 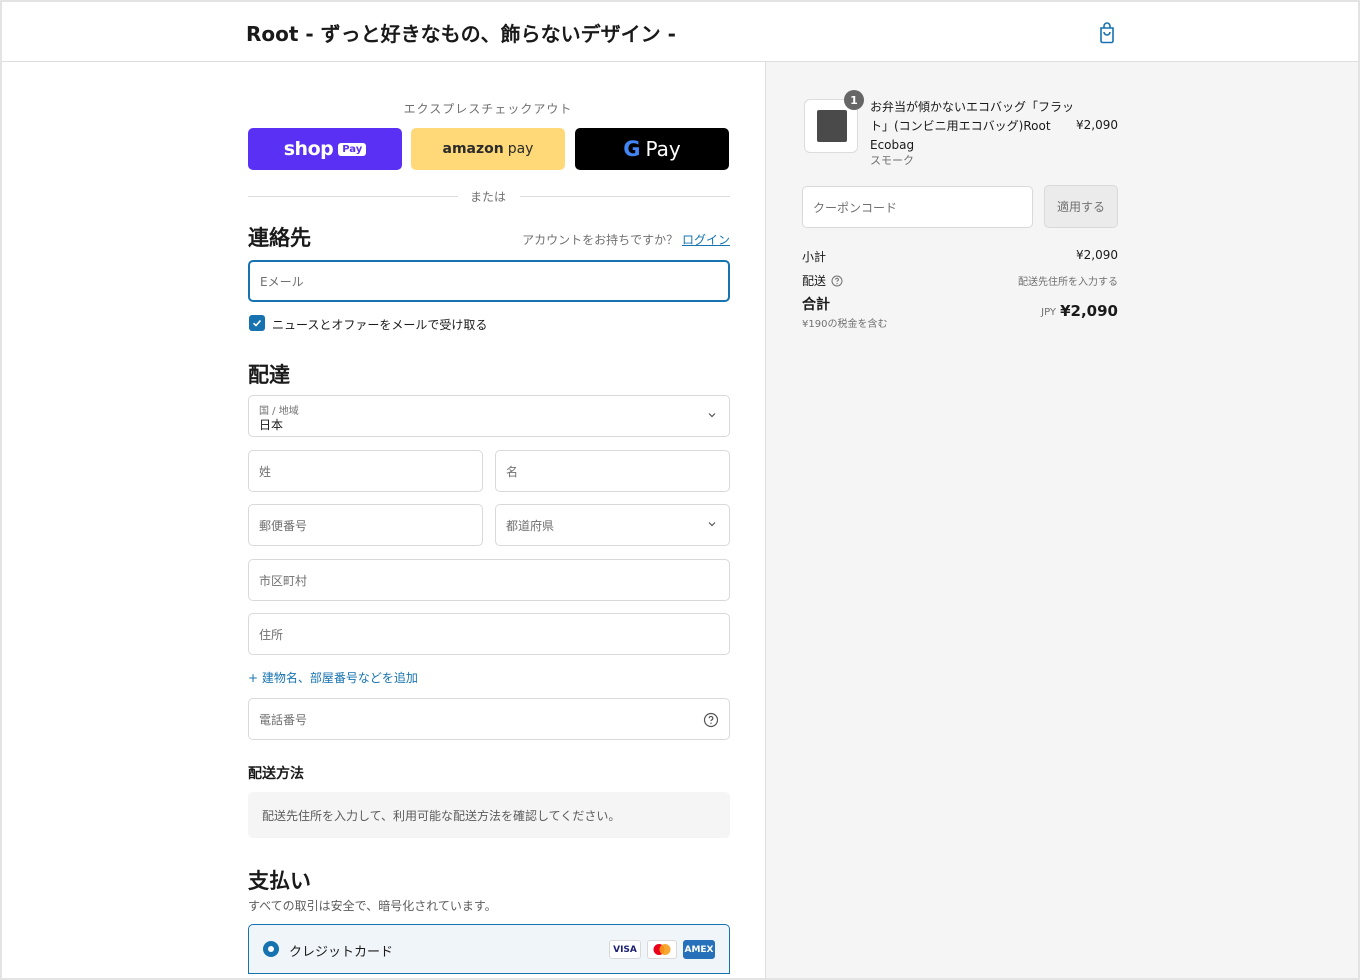 I want to click on google-pay-button: G Pay, so click(x=652, y=149).